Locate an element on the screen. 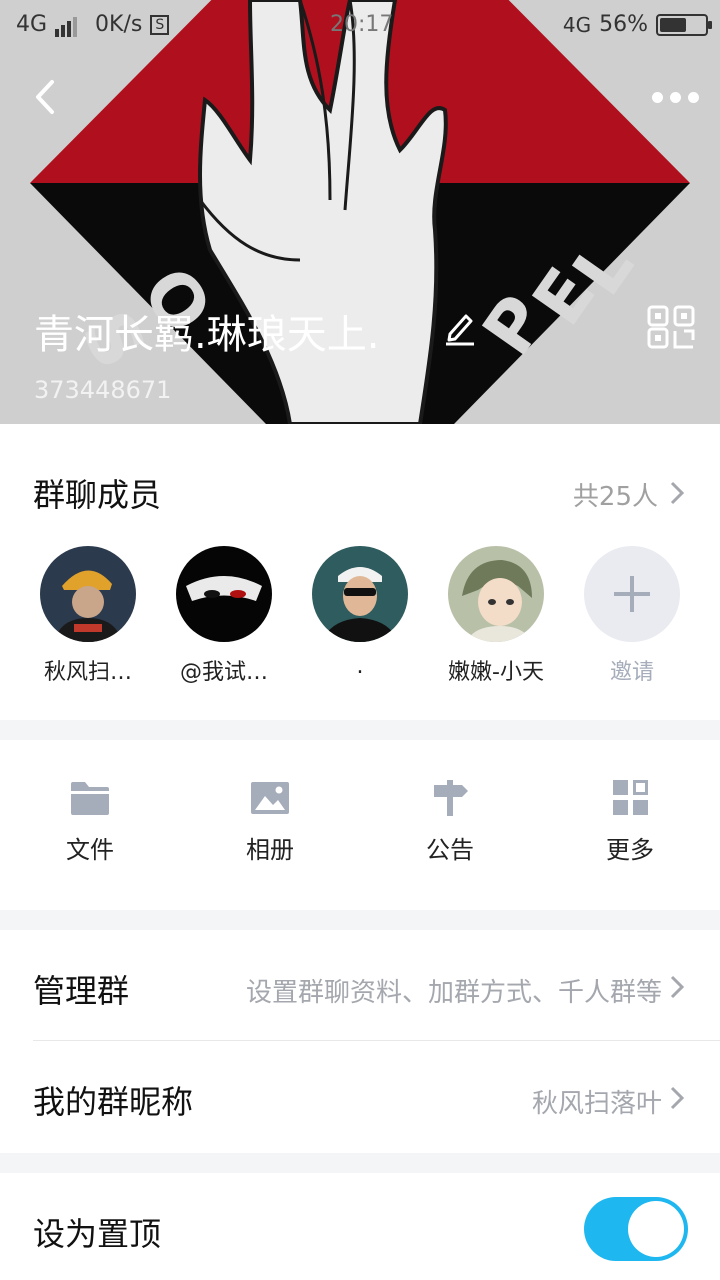 The image size is (720, 1280). group-tools: 文件 相册 公告 更多 is located at coordinates (360, 825).